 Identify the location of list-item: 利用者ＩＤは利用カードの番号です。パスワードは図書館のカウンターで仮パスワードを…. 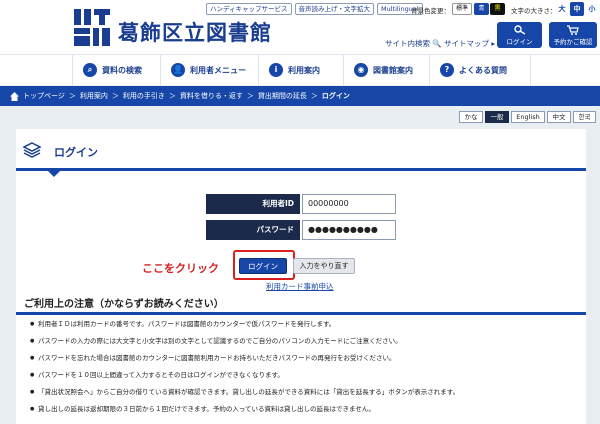
(244, 329).